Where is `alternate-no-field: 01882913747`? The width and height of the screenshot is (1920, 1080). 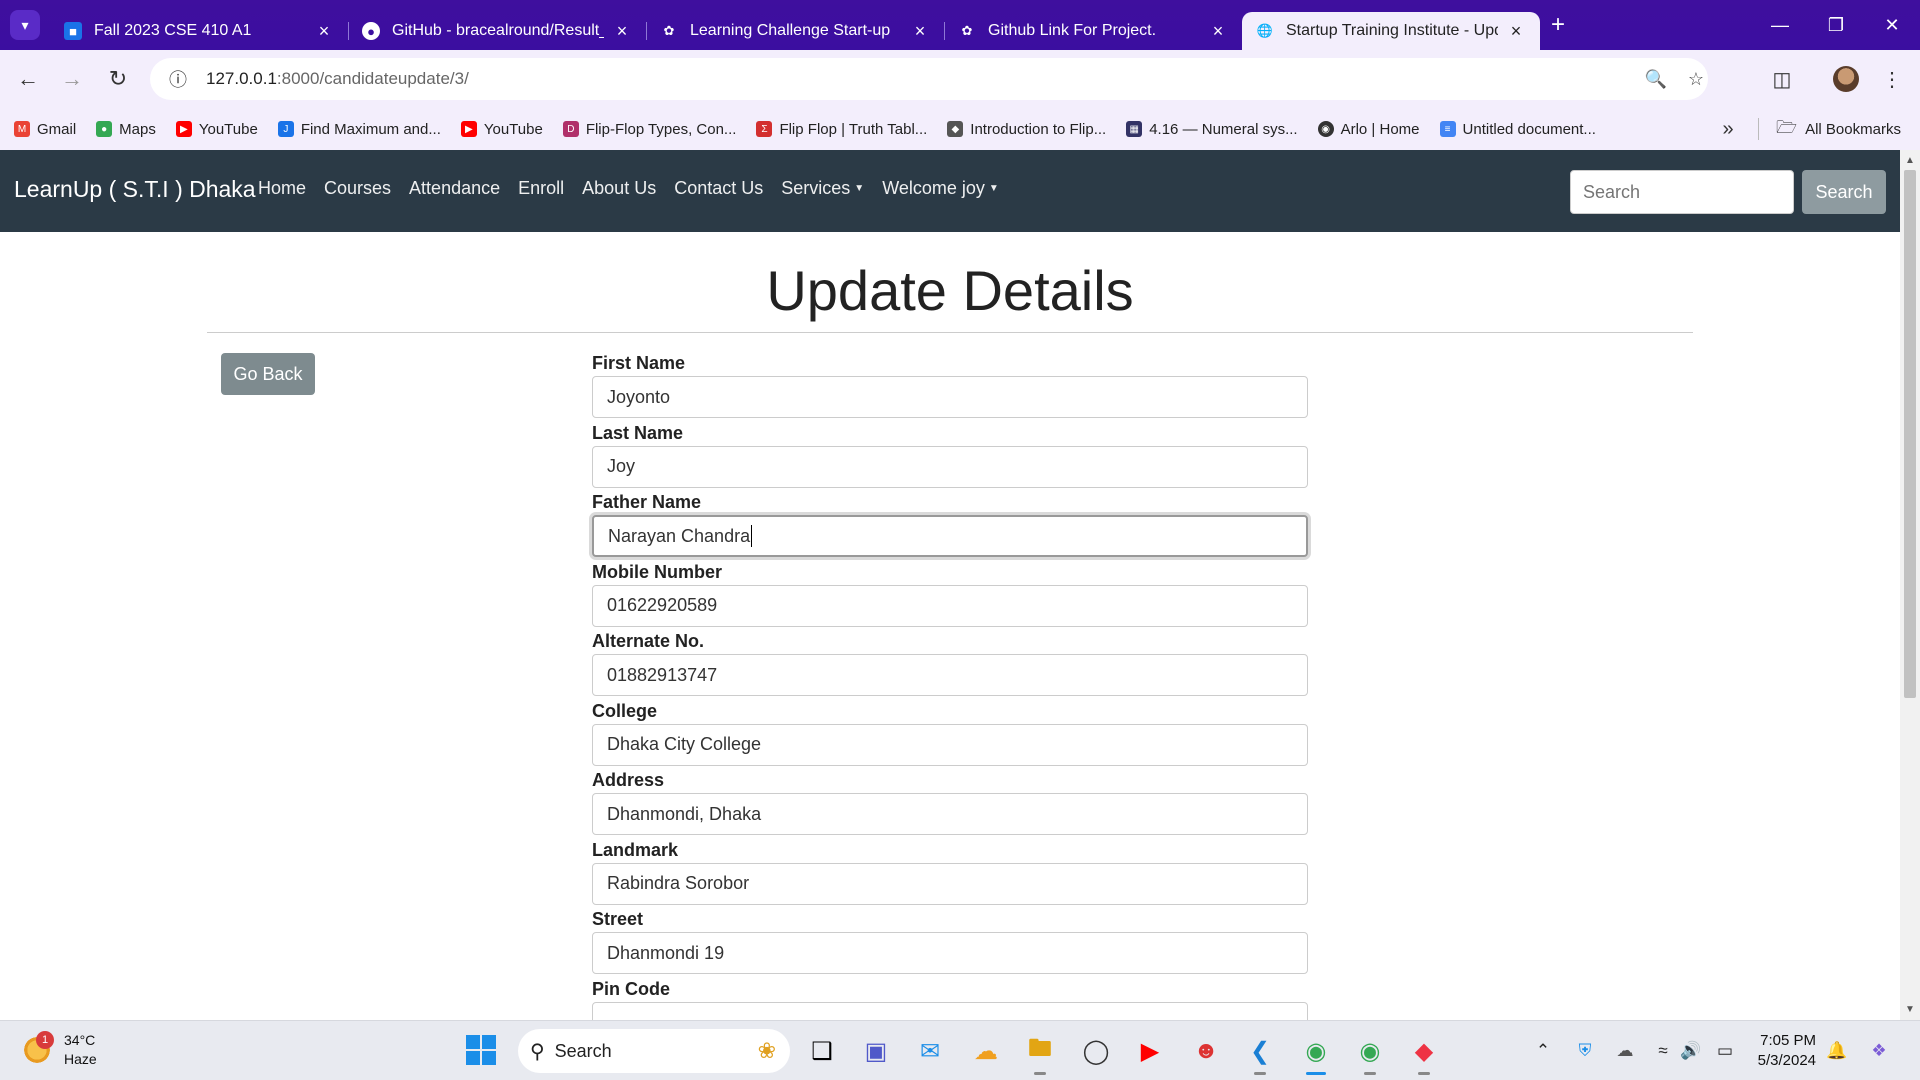
alternate-no-field: 01882913747 is located at coordinates (950, 675).